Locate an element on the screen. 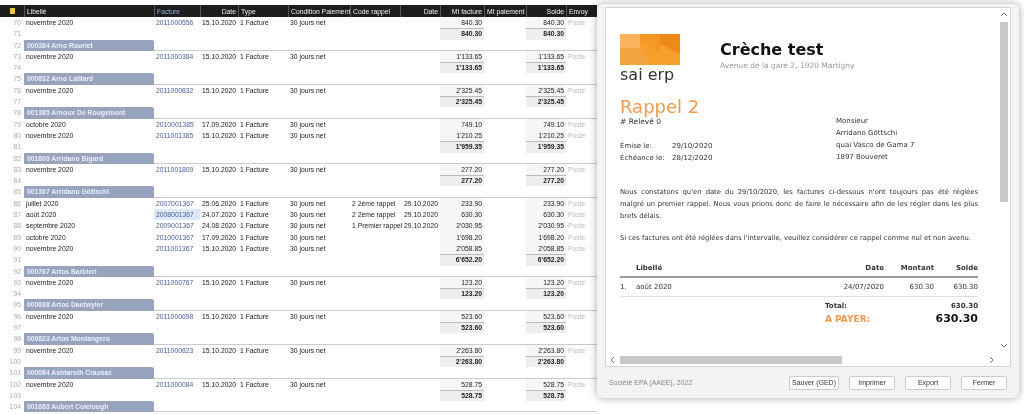 The image size is (1024, 414). document-title: Rappel 2 is located at coordinates (660, 107).